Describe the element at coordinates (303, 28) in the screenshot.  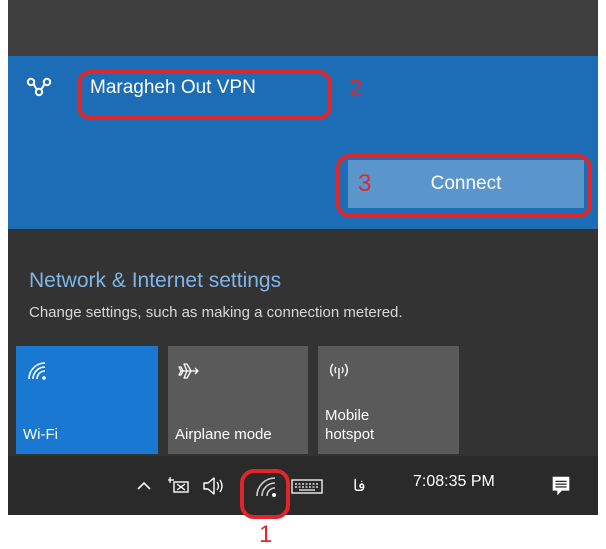
I see `flyout-top-bar` at that location.